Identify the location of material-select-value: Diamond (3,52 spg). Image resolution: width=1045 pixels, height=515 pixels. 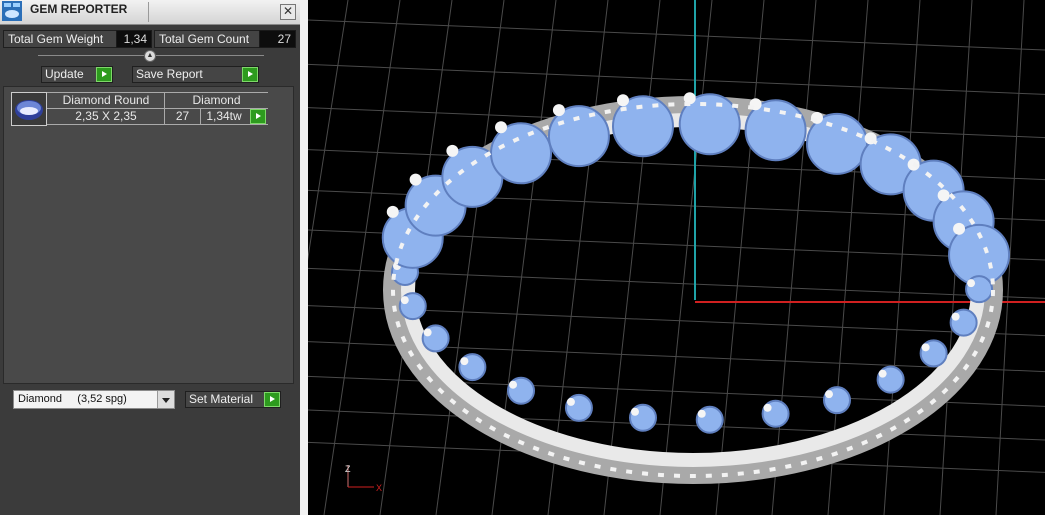
(72, 399).